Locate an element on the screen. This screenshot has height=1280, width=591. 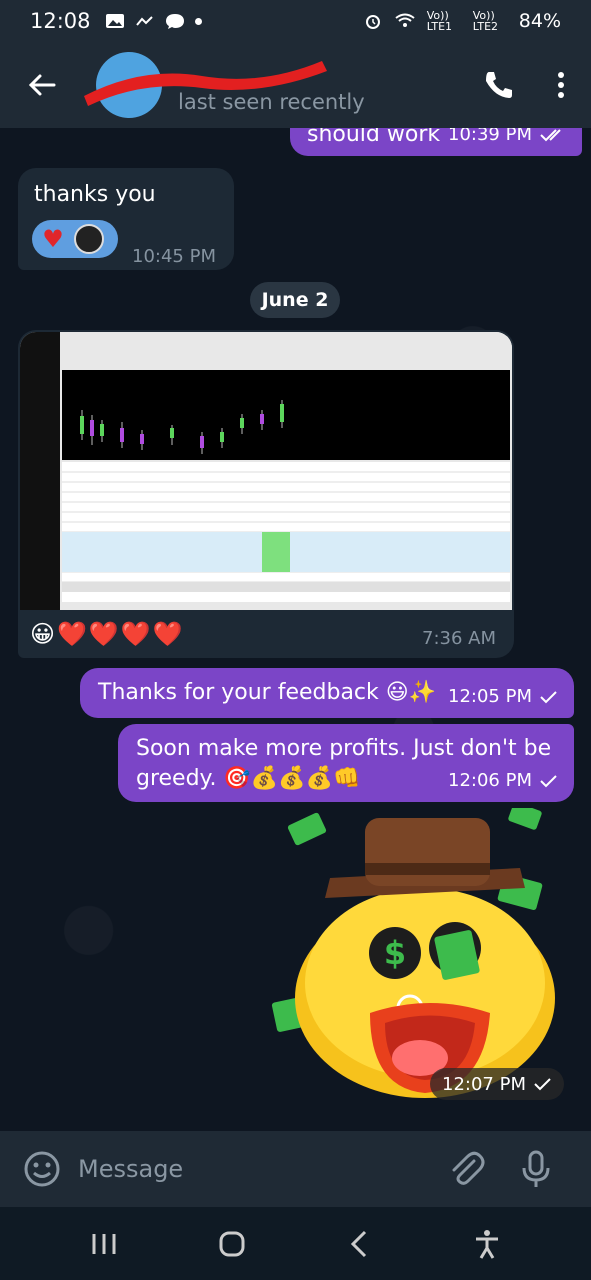
message-composer is located at coordinates (295, 1169).